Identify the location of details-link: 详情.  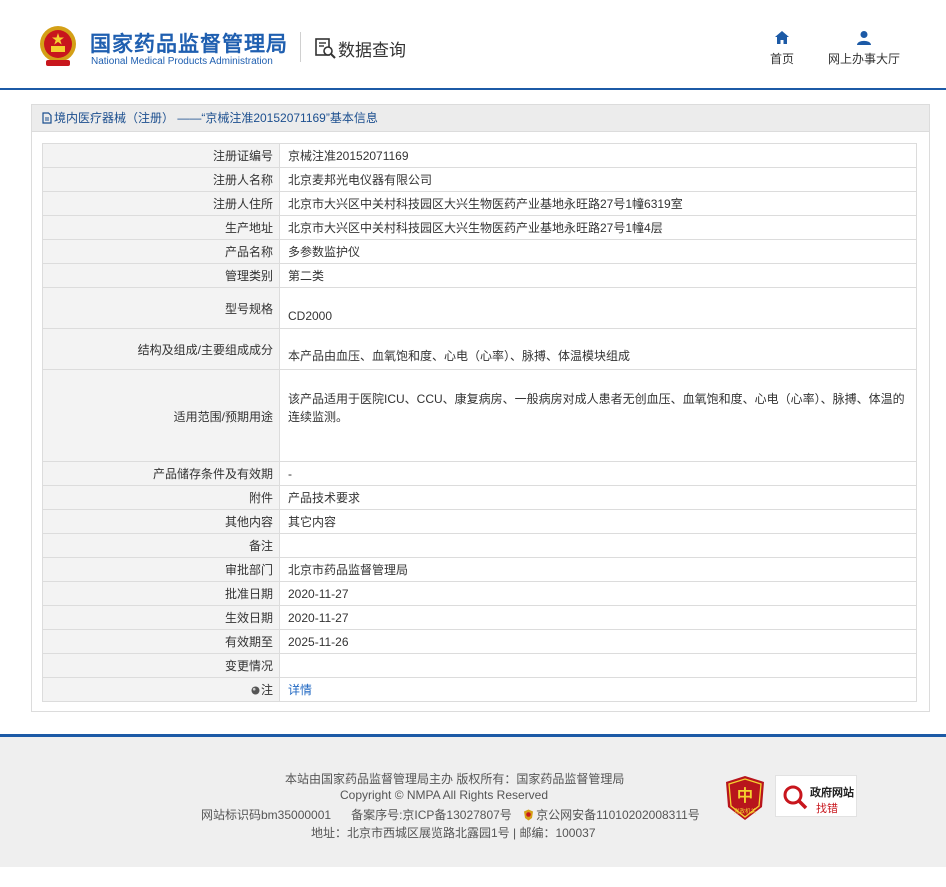
(300, 690).